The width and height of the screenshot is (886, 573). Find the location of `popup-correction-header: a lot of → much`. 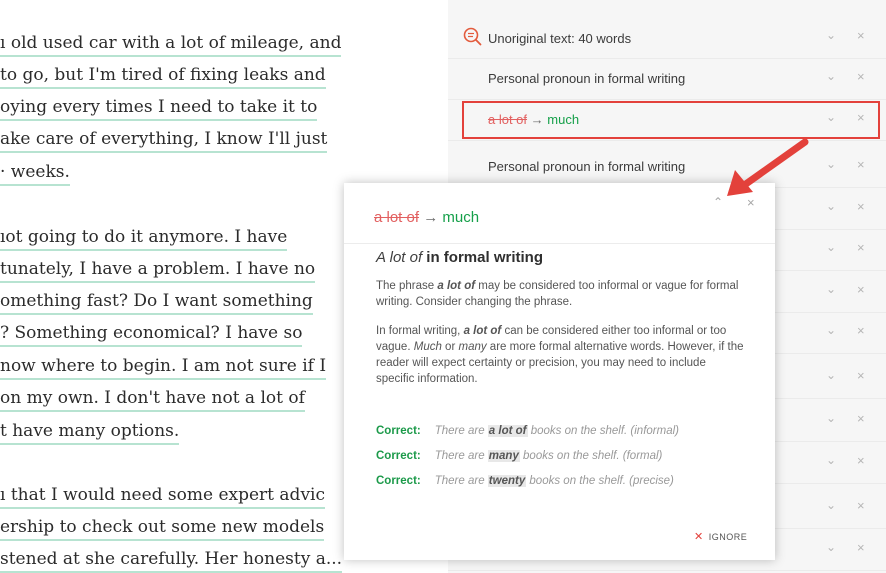

popup-correction-header: a lot of → much is located at coordinates (426, 217).